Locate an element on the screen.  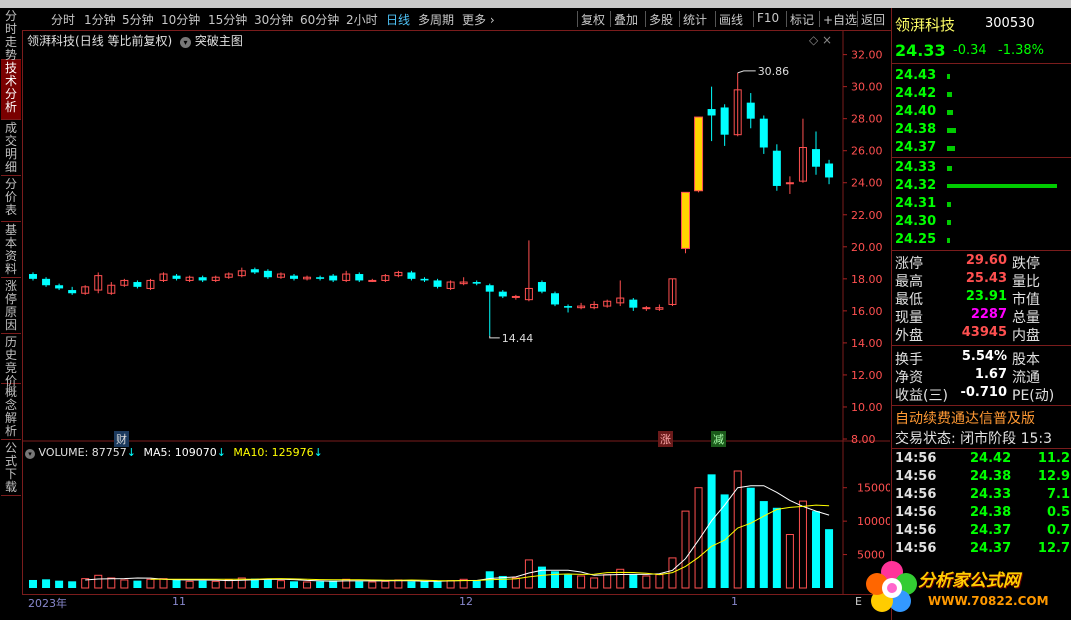
left-tab-8: 公式下载 is located at coordinates (11, 468).